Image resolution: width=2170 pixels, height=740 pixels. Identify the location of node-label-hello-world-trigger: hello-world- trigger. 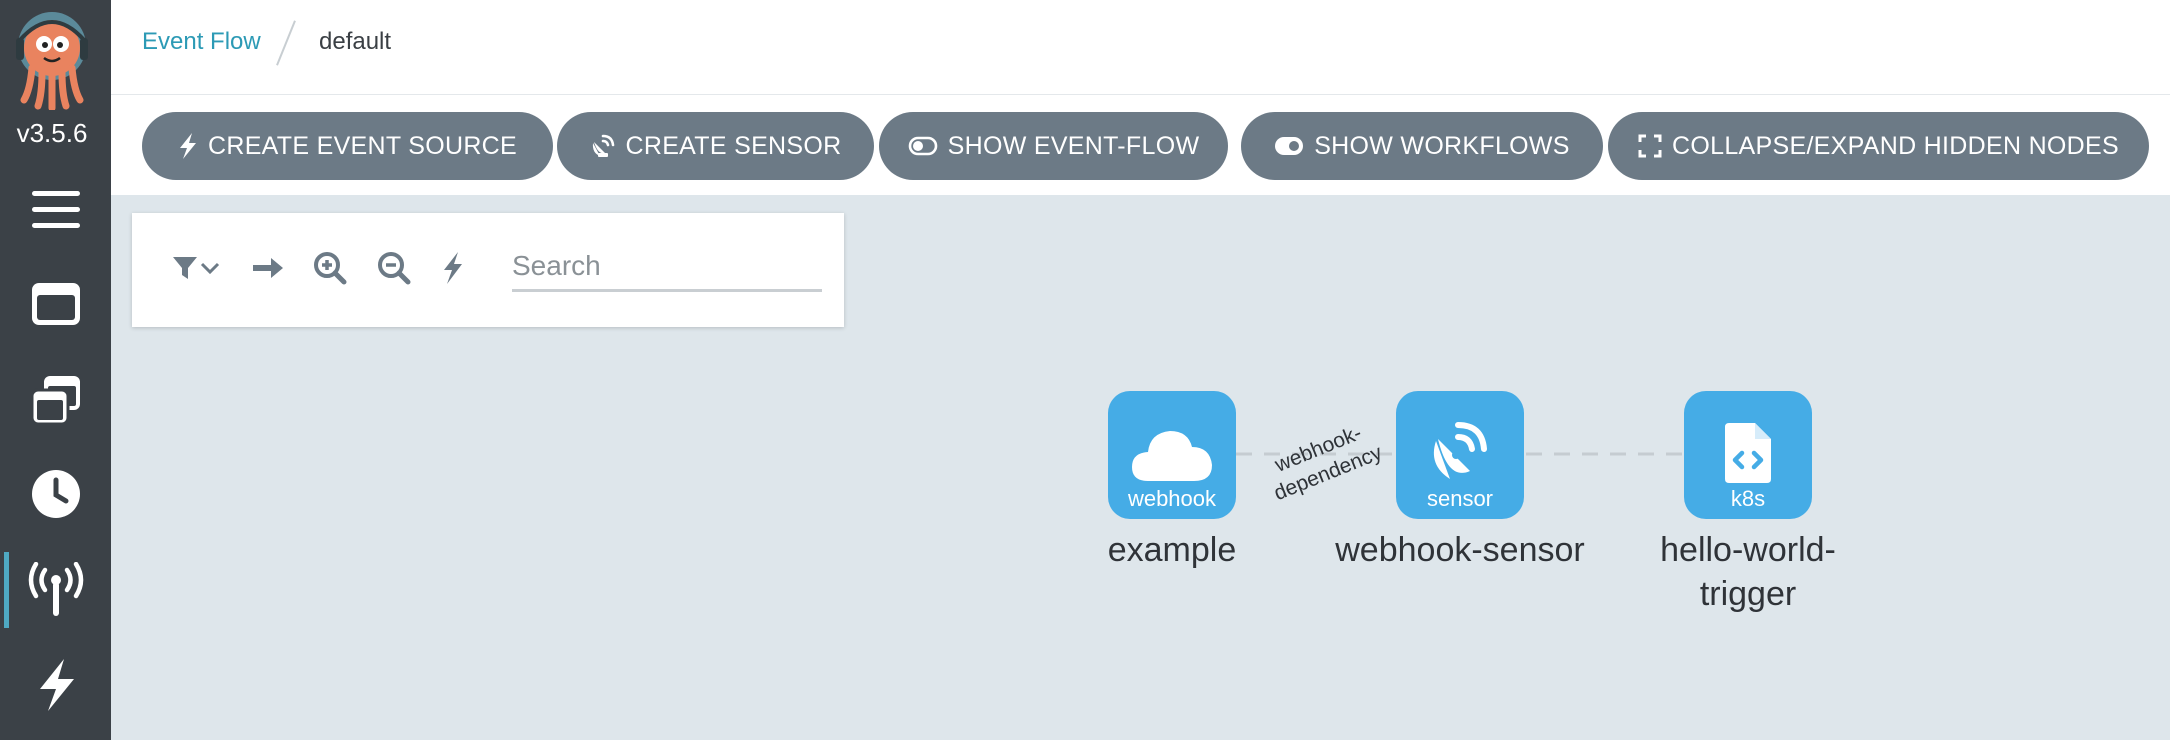
(1748, 572).